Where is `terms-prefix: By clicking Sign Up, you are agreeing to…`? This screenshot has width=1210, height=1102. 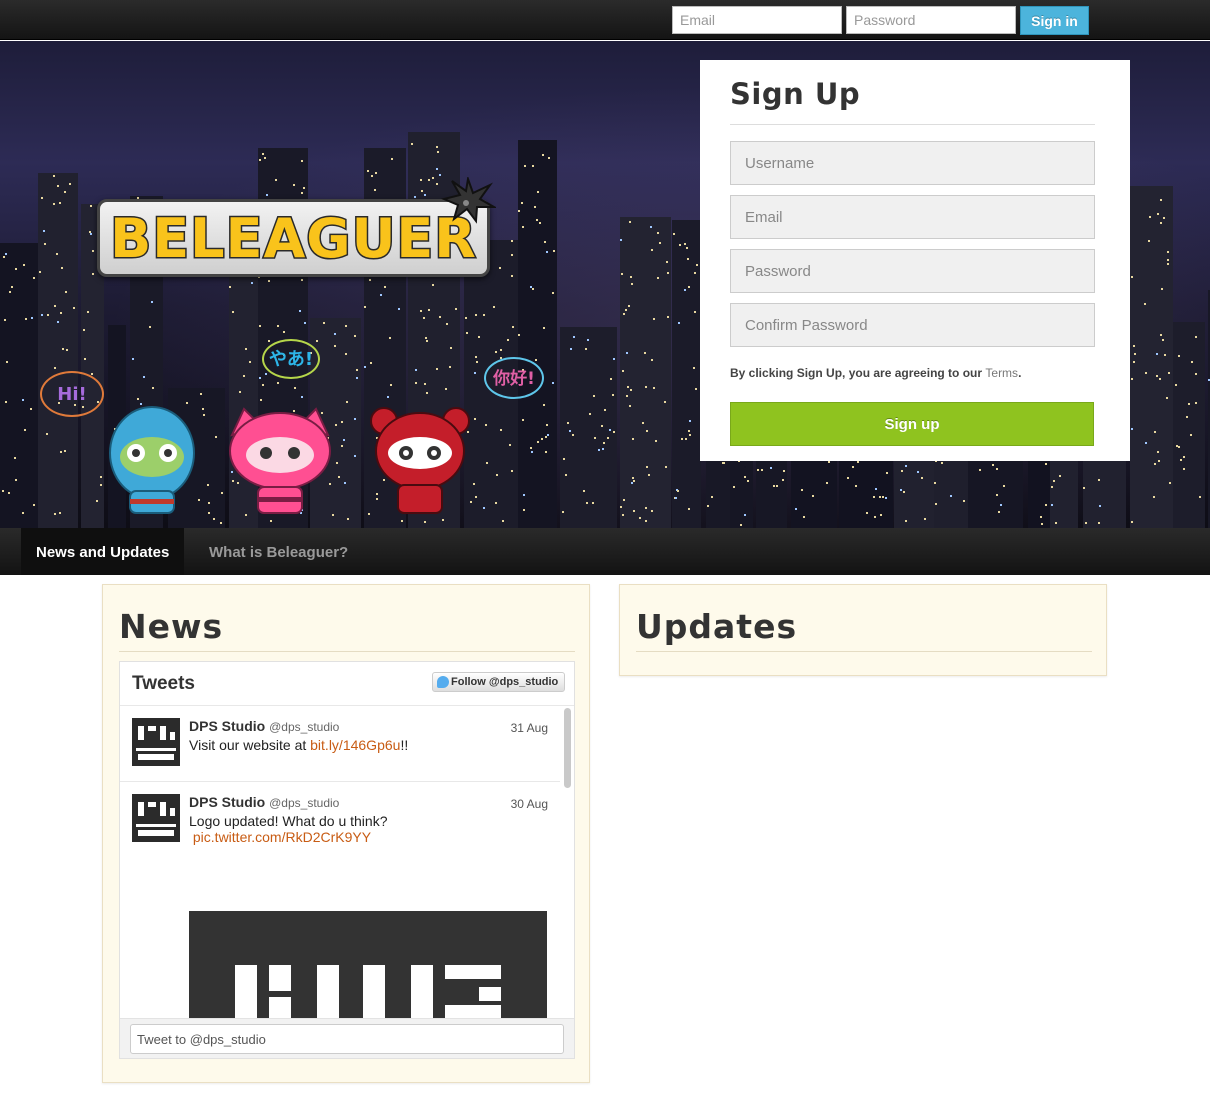 terms-prefix: By clicking Sign Up, you are agreeing to… is located at coordinates (858, 373).